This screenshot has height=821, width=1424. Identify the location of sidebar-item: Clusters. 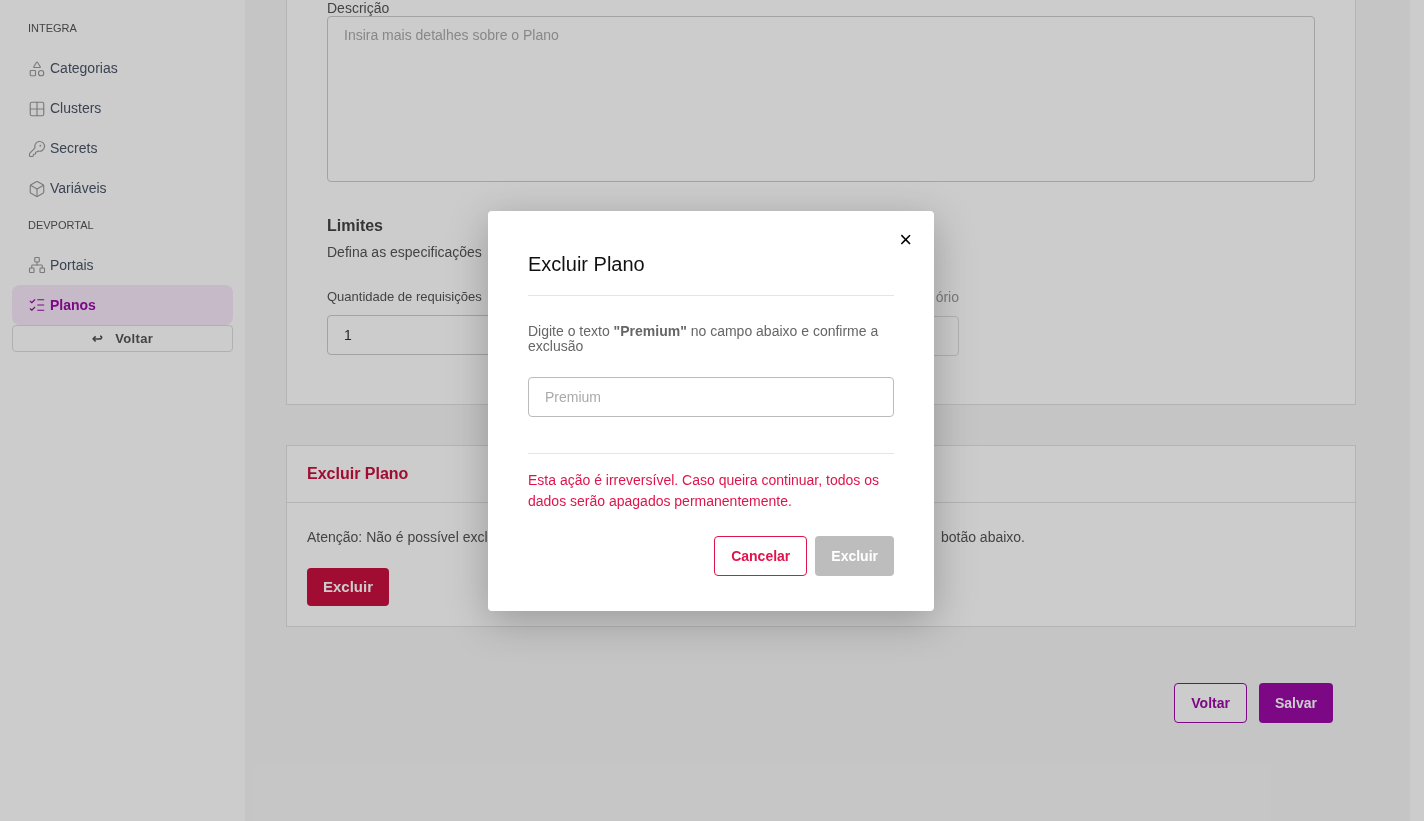
(122, 108).